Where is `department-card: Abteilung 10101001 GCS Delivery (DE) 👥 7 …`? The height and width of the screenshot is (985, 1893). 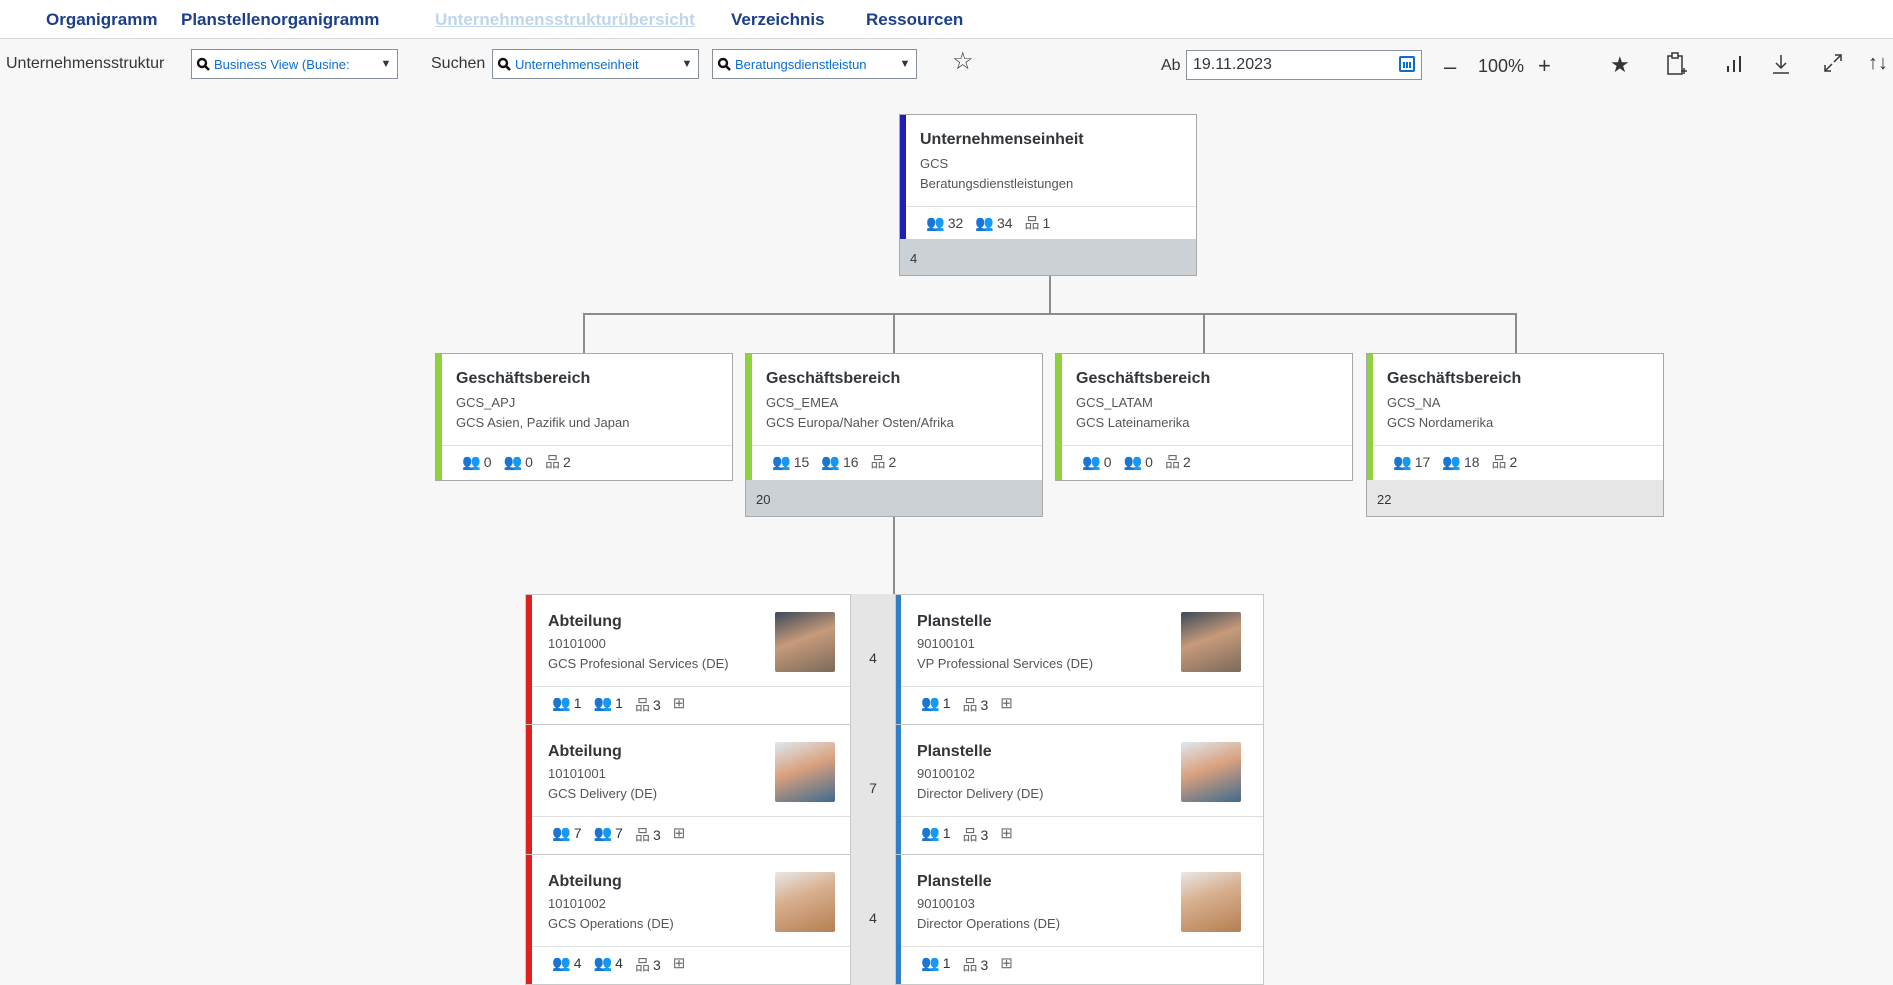 department-card: Abteilung 10101001 GCS Delivery (DE) 👥 7 … is located at coordinates (688, 789).